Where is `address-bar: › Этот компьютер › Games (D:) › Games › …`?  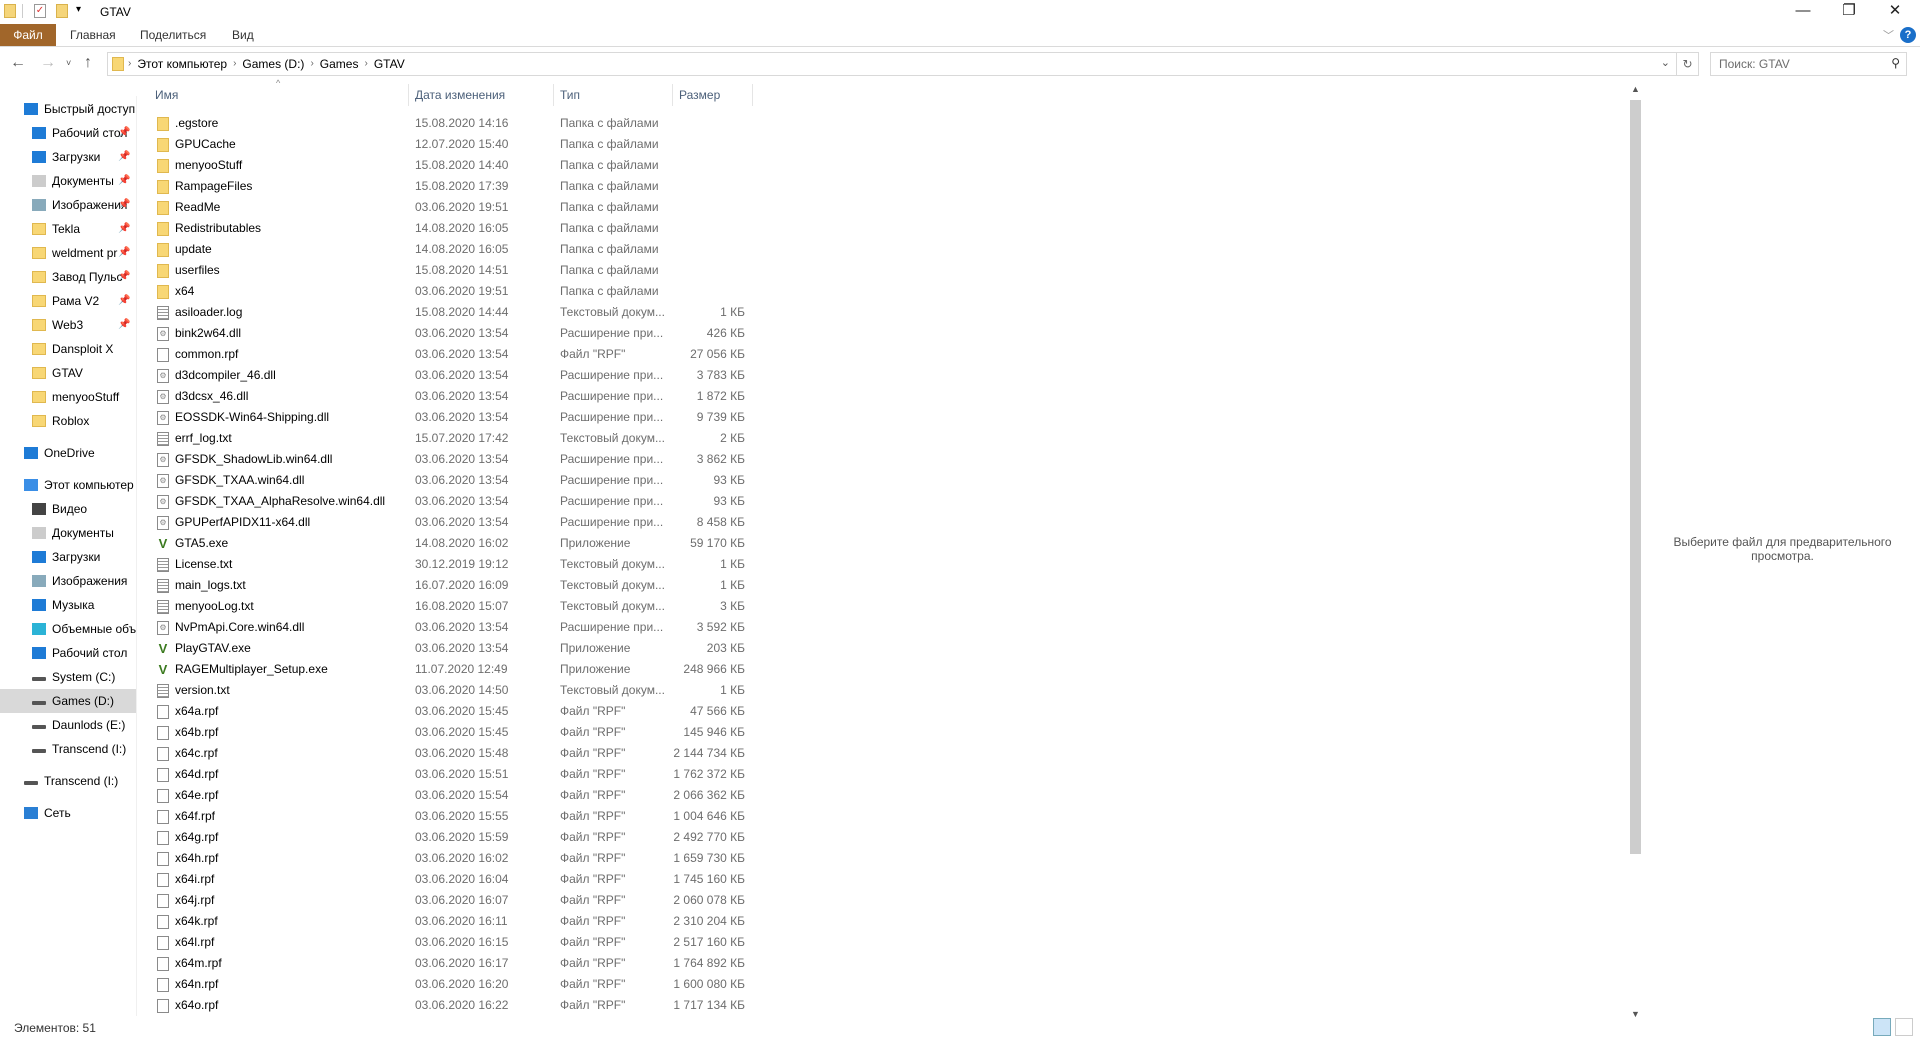 address-bar: › Этот компьютер › Games (D:) › Games › … is located at coordinates (892, 64).